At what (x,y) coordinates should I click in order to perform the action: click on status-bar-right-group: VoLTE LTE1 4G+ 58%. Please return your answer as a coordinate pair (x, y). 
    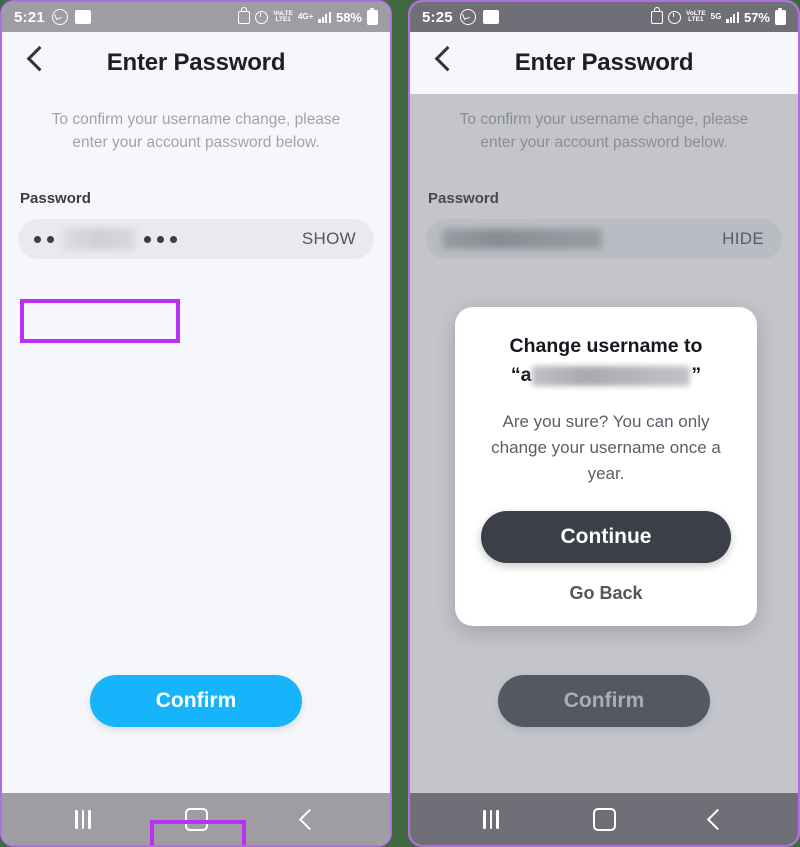
    Looking at the image, I should click on (308, 15).